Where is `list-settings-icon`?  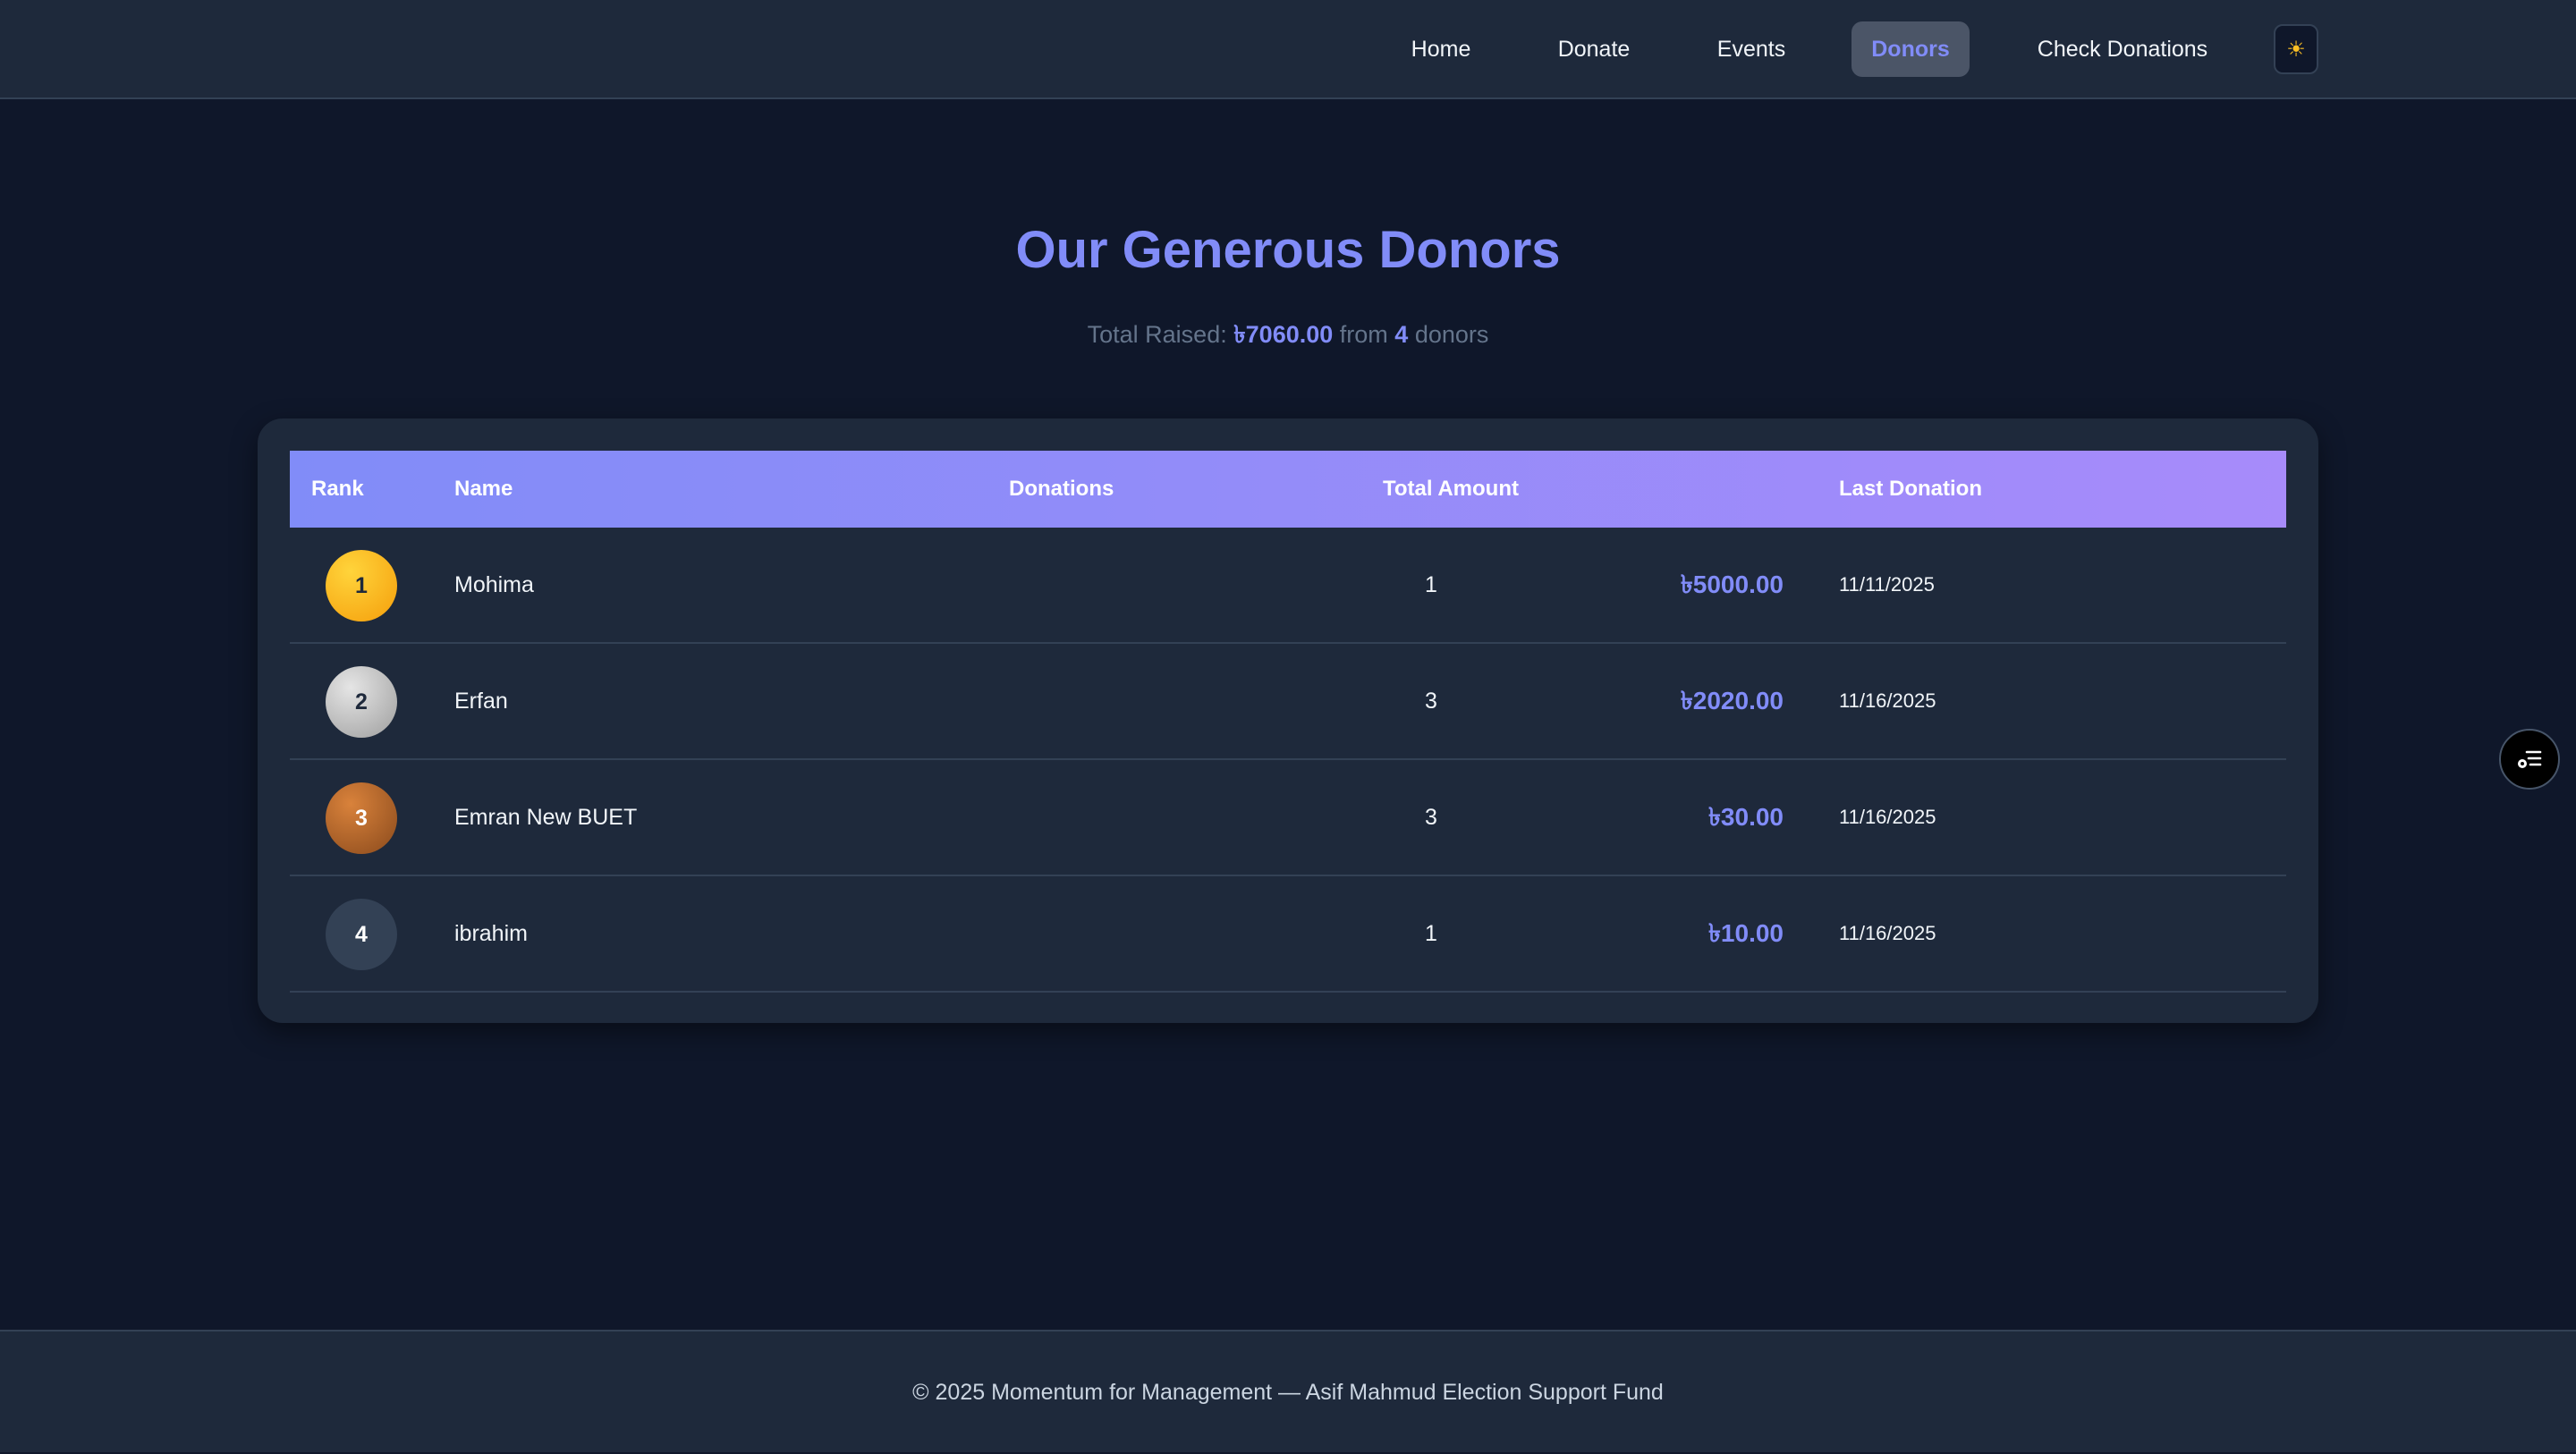 list-settings-icon is located at coordinates (2530, 759).